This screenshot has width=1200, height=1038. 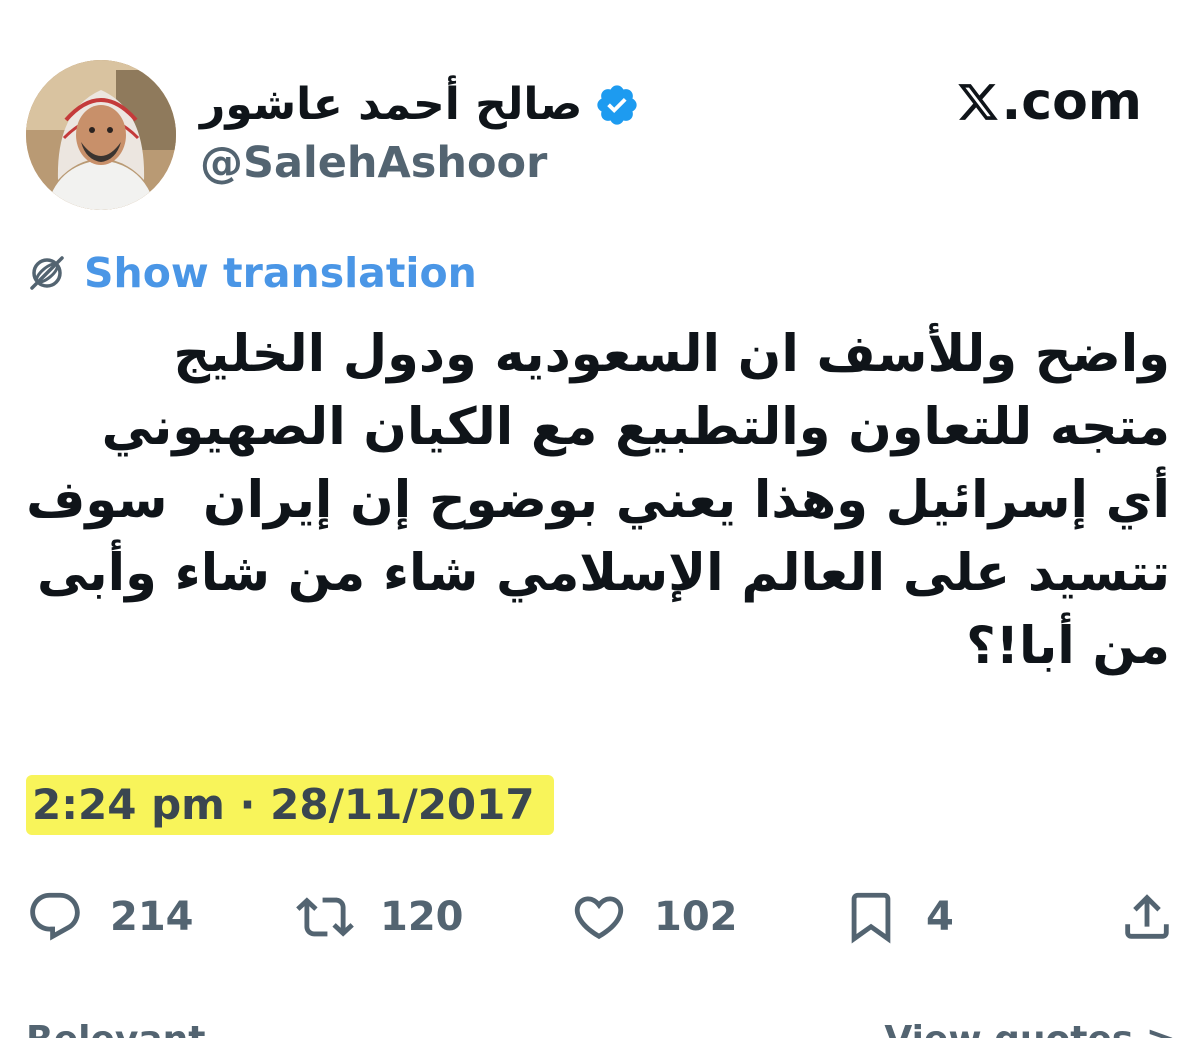 I want to click on display-name: صالح أحمد عاشور, so click(x=391, y=105).